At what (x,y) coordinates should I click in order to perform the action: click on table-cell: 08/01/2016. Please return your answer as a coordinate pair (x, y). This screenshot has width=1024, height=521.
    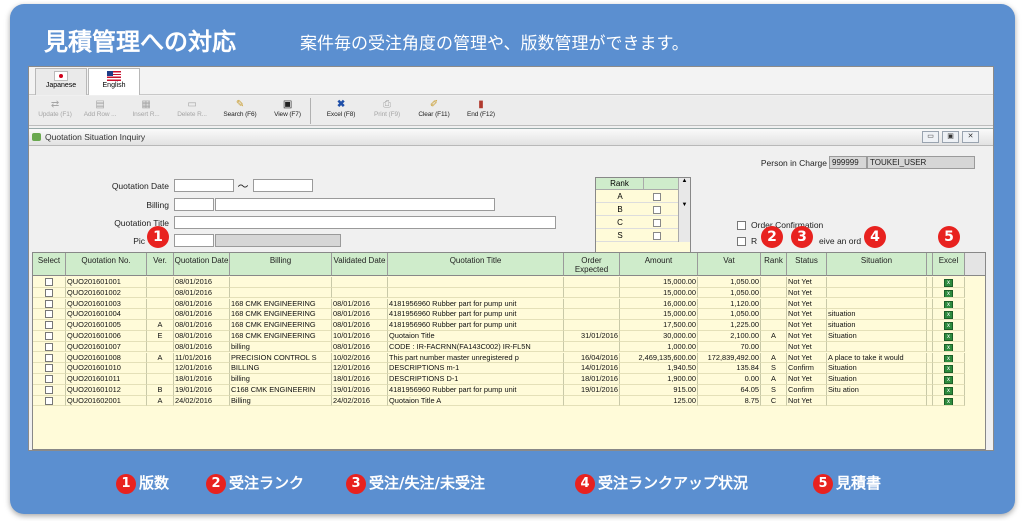
    Looking at the image, I should click on (202, 336).